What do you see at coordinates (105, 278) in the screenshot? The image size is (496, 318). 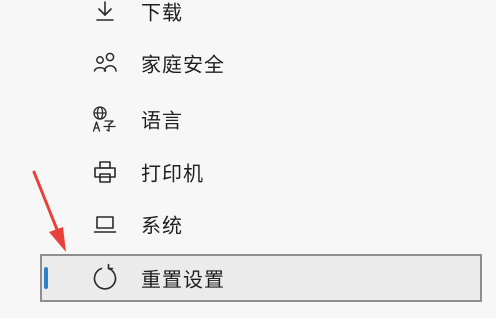 I see `reset-icon` at bounding box center [105, 278].